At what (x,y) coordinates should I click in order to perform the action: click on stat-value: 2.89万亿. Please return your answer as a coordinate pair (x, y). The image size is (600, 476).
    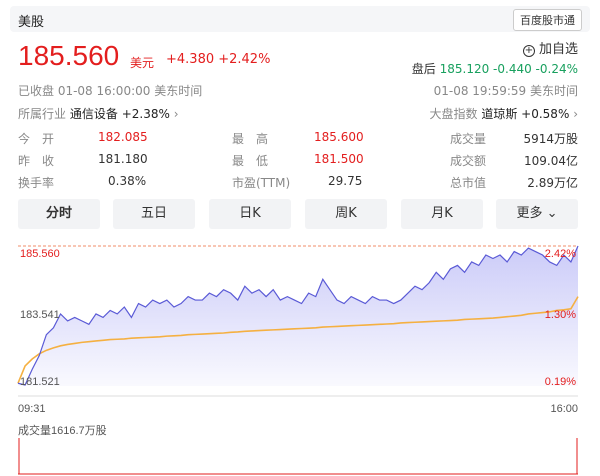
    Looking at the image, I should click on (552, 183).